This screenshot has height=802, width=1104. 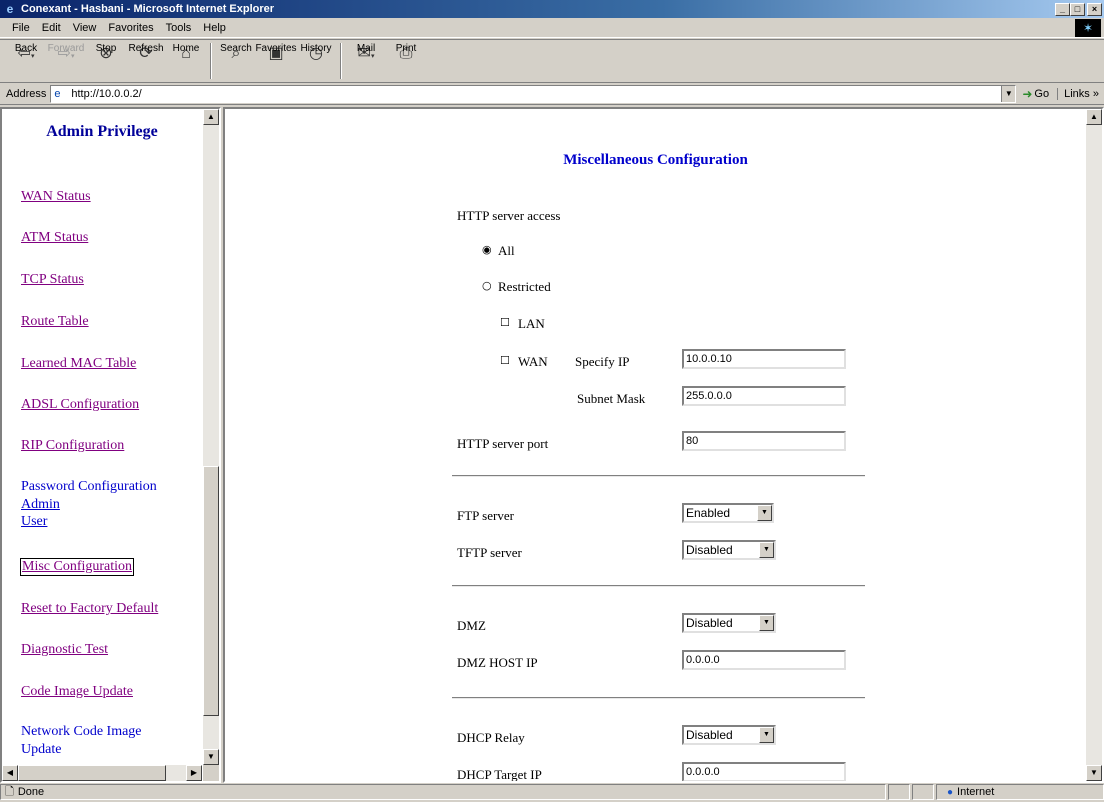 What do you see at coordinates (764, 771) in the screenshot?
I see `dhcp-target-ip-input: 0.0.0.0` at bounding box center [764, 771].